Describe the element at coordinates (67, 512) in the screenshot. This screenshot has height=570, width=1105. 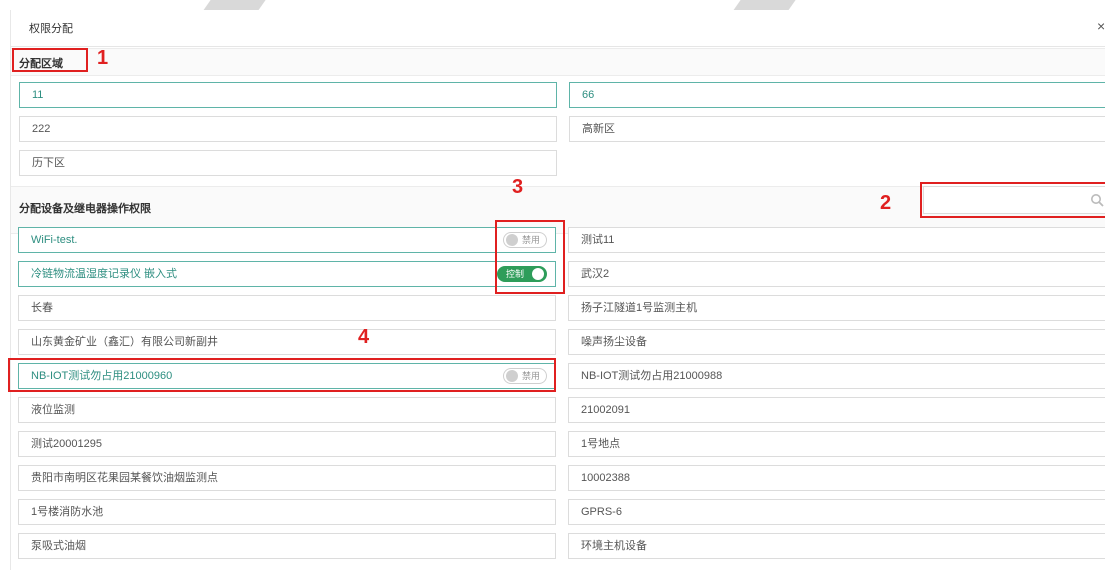
I see `device-label: 1号楼消防水池` at that location.